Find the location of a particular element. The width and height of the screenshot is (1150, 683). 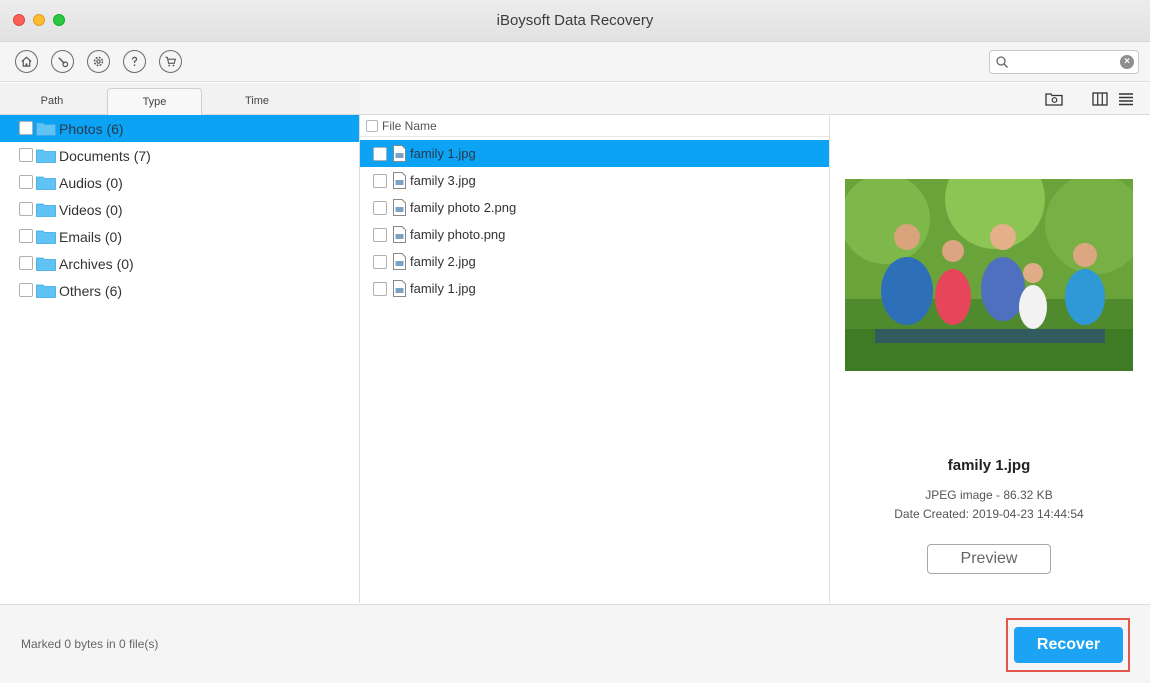

column-view-icon is located at coordinates (1100, 99).